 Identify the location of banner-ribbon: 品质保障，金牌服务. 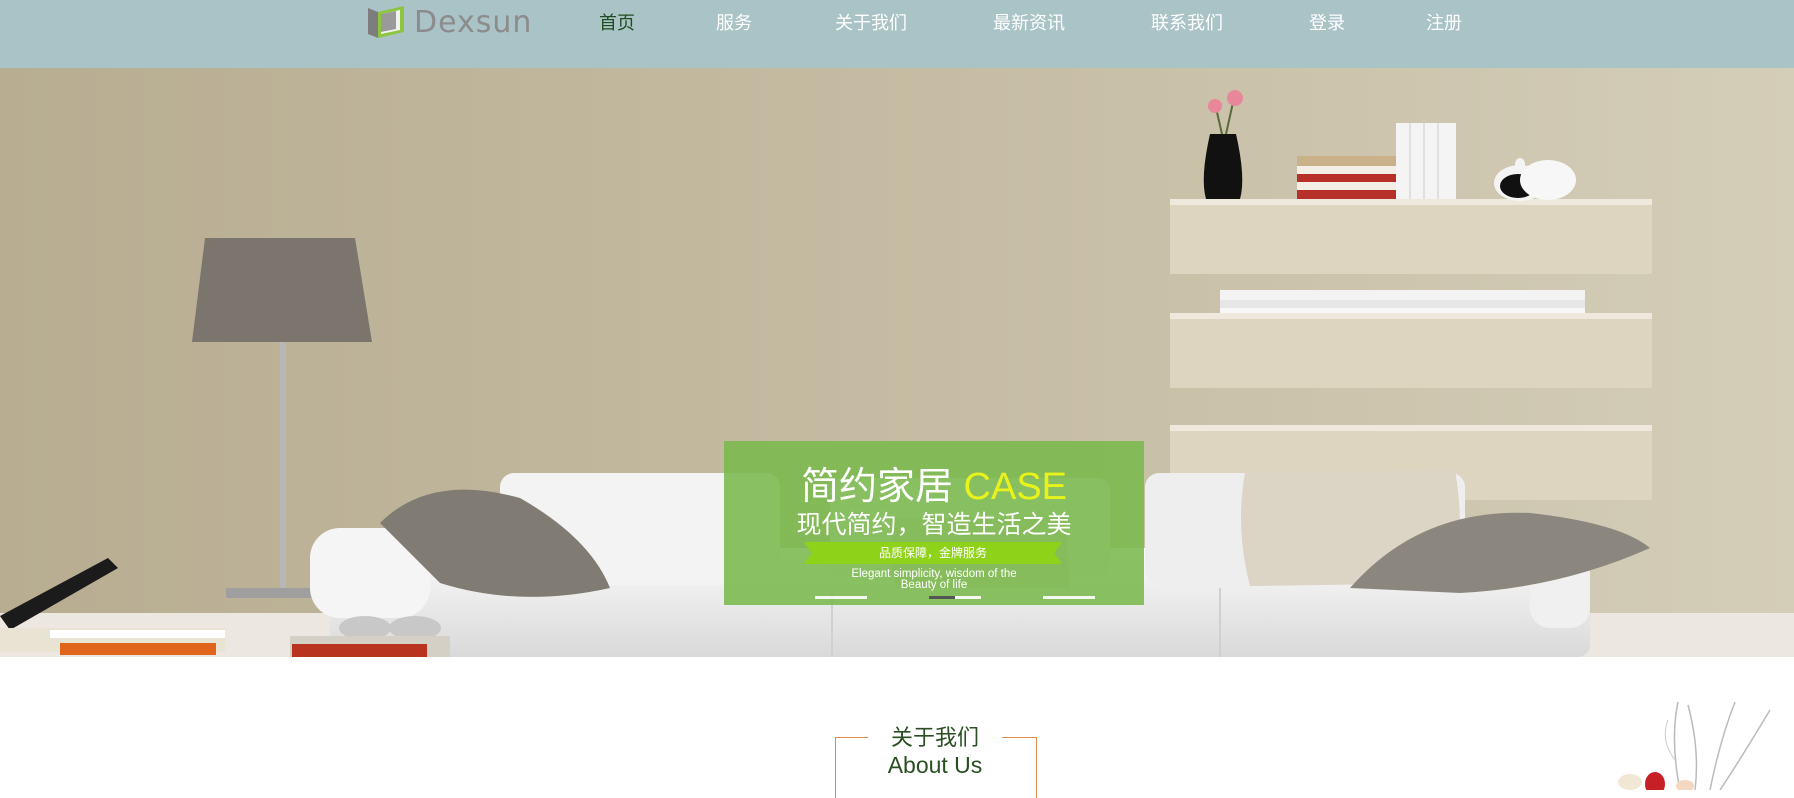
(933, 553).